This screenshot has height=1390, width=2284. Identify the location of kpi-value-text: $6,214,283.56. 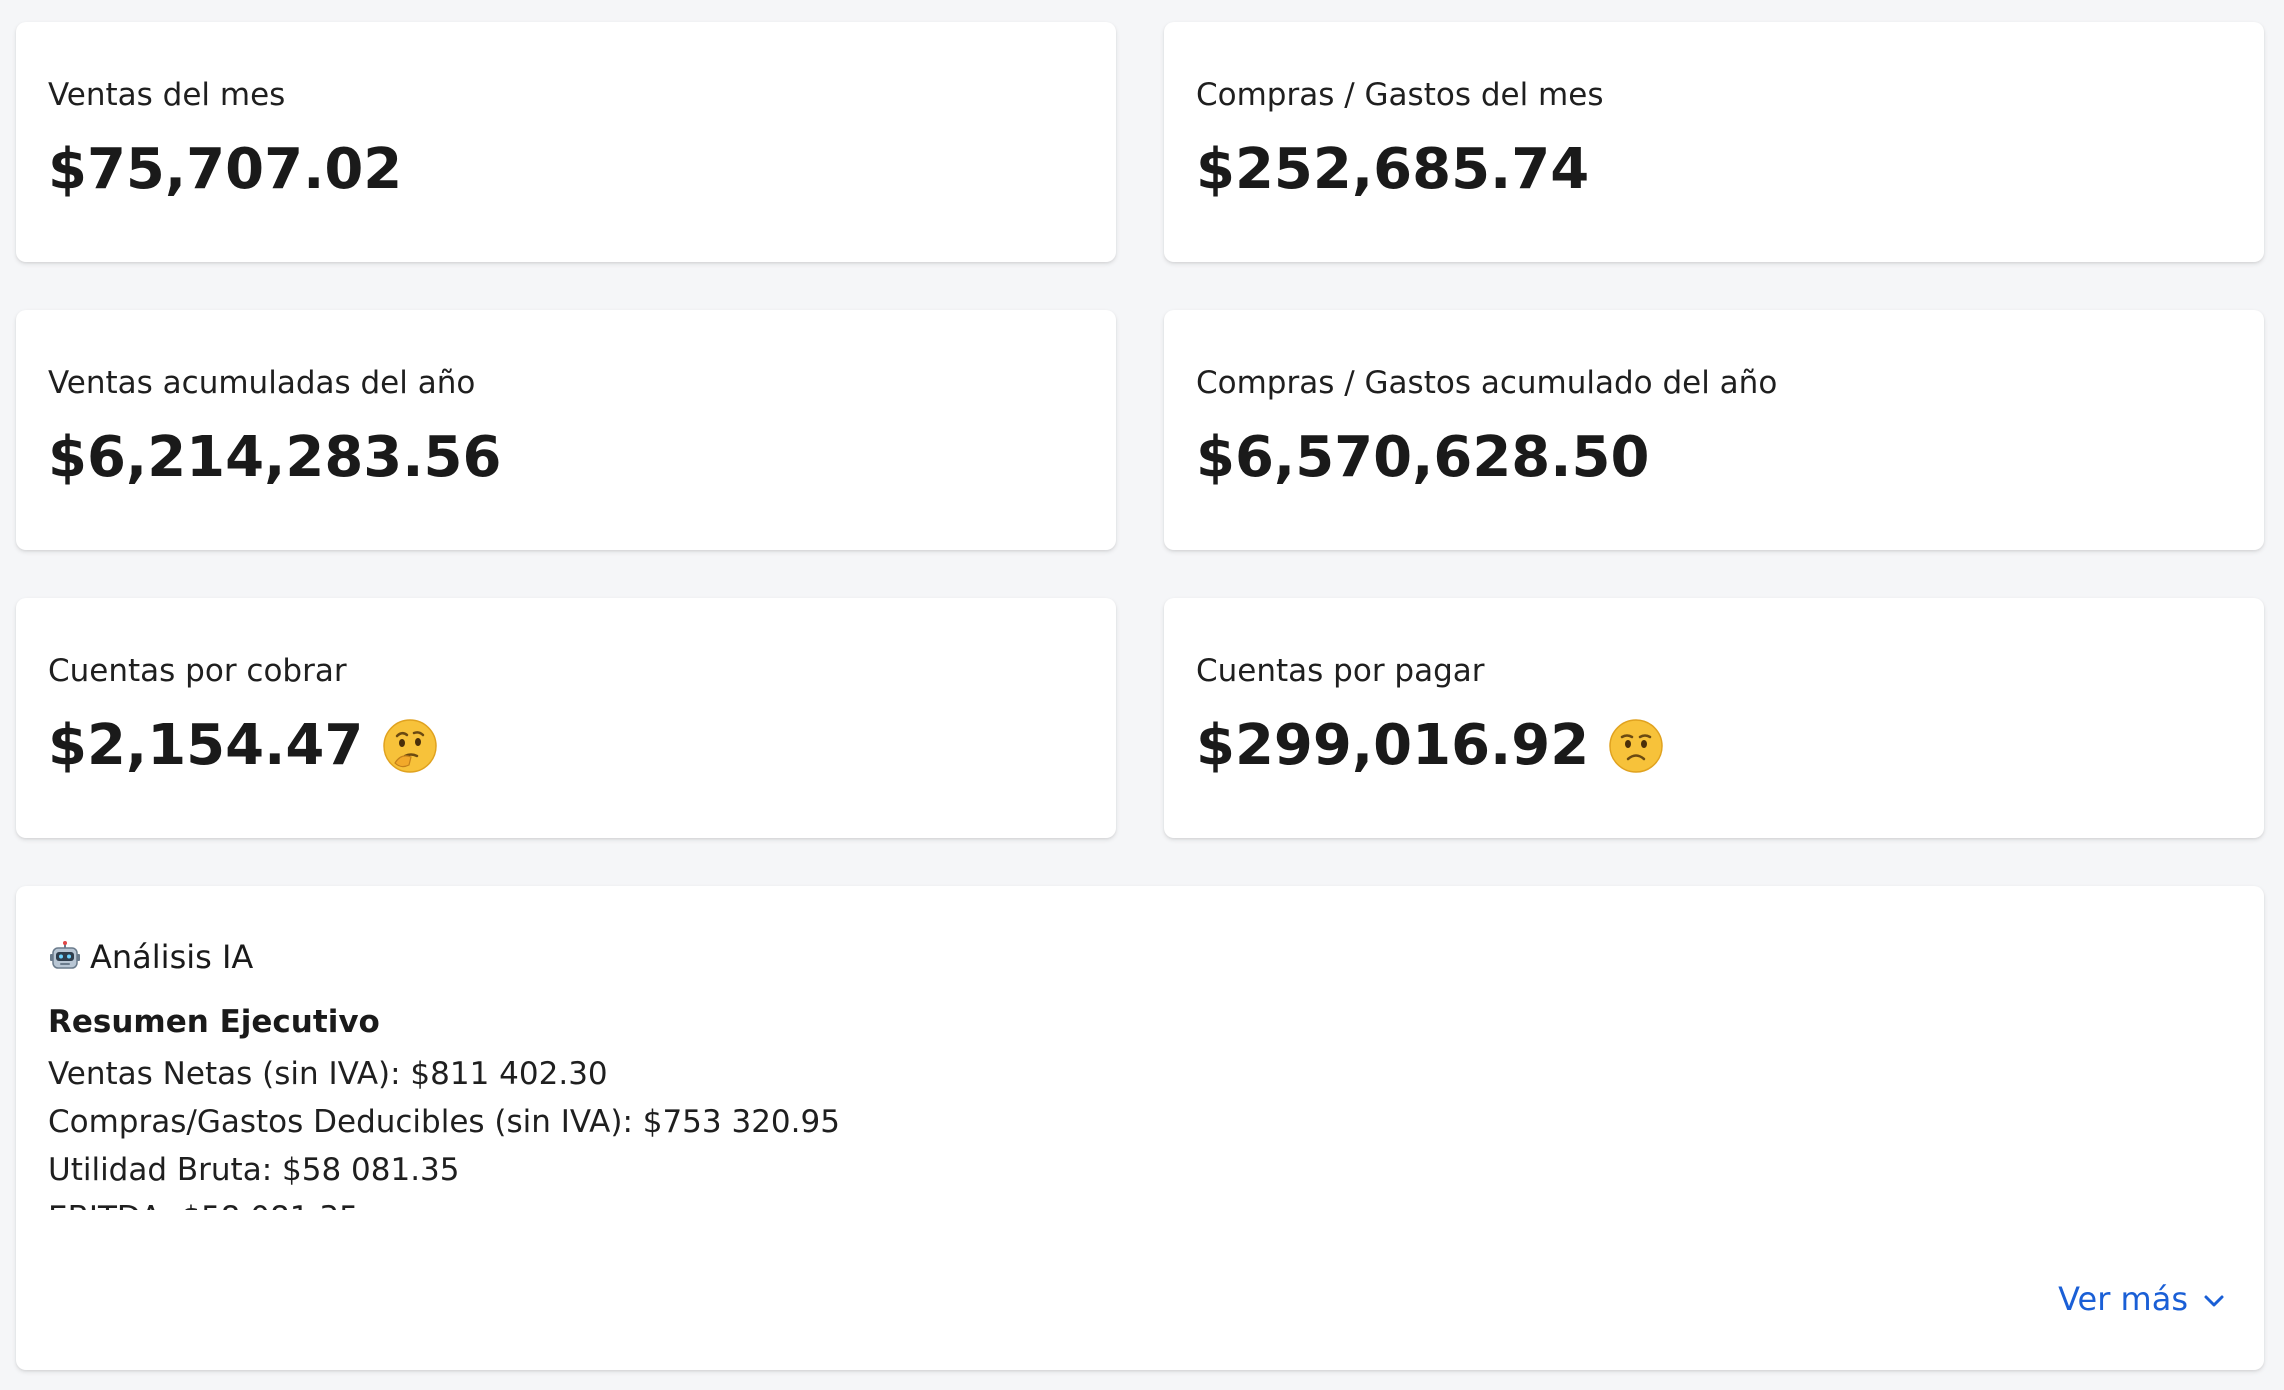
(275, 457).